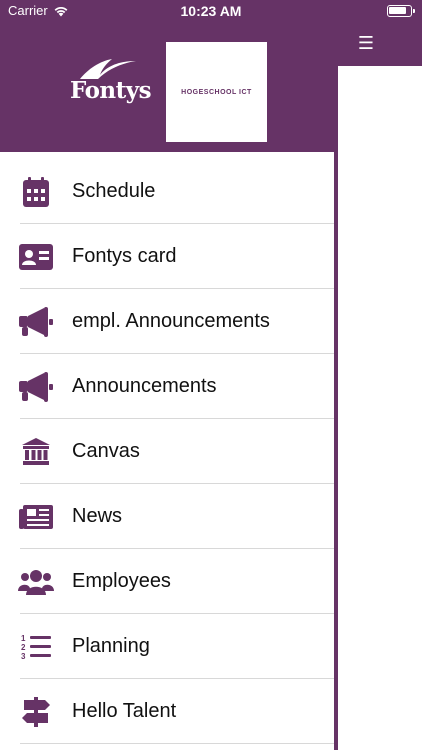 This screenshot has height=750, width=422. I want to click on menu-item-empl-announcements: empl. Announcements, so click(167, 321).